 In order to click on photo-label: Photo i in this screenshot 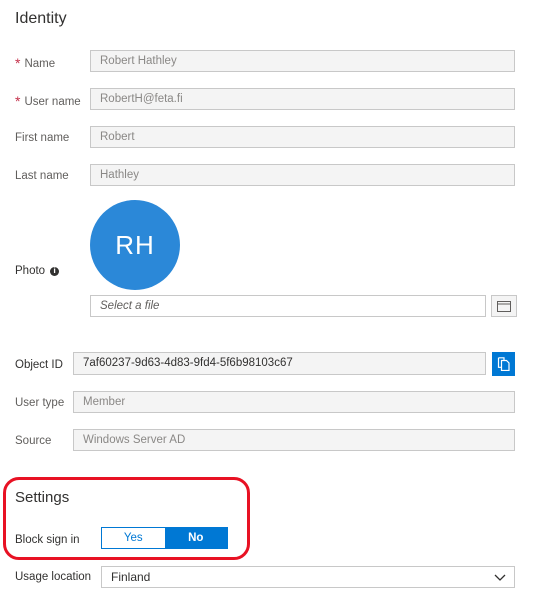, I will do `click(37, 271)`.